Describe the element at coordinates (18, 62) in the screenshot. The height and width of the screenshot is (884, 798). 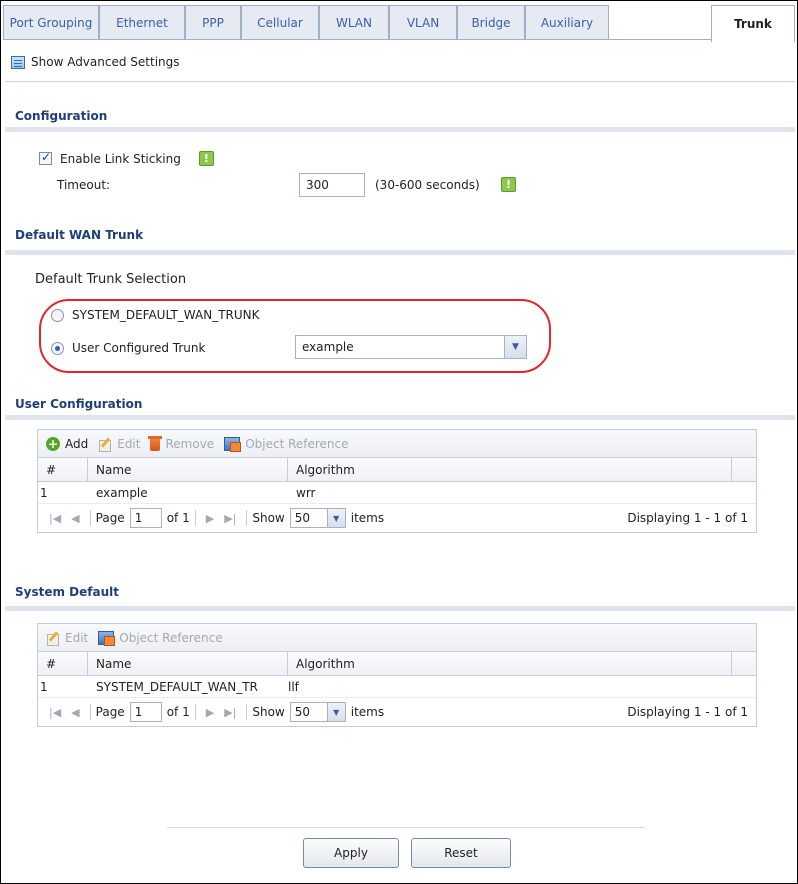
I see `table-icon` at that location.